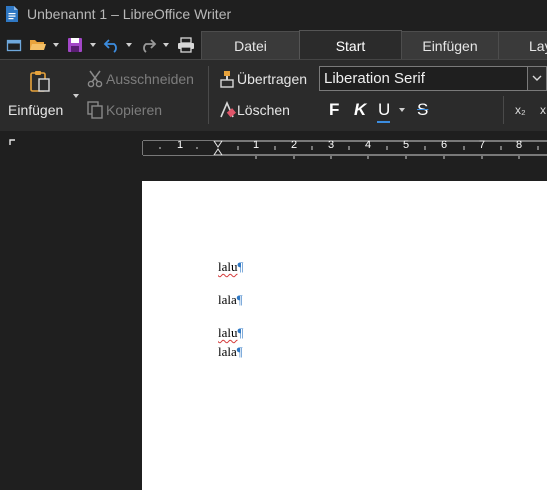  What do you see at coordinates (273, 146) in the screenshot?
I see `horizontal-ruler` at bounding box center [273, 146].